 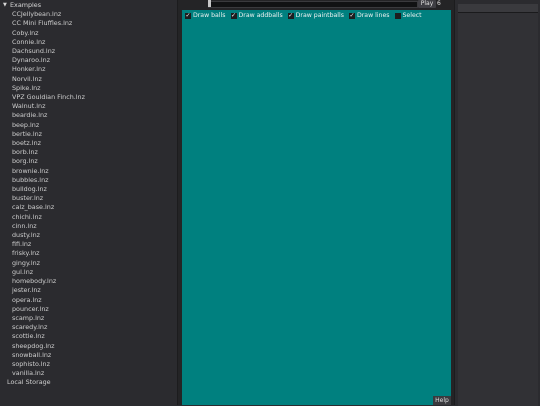 What do you see at coordinates (397, 16) in the screenshot?
I see `select-checkbox` at bounding box center [397, 16].